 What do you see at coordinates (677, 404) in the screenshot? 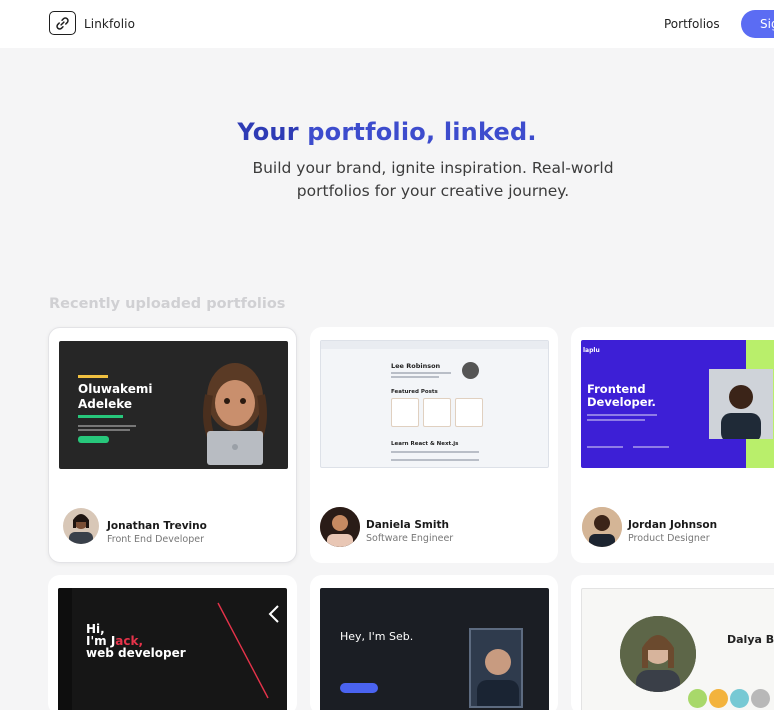
I see `portfolio-preview: laplu Frontend Developer.` at bounding box center [677, 404].